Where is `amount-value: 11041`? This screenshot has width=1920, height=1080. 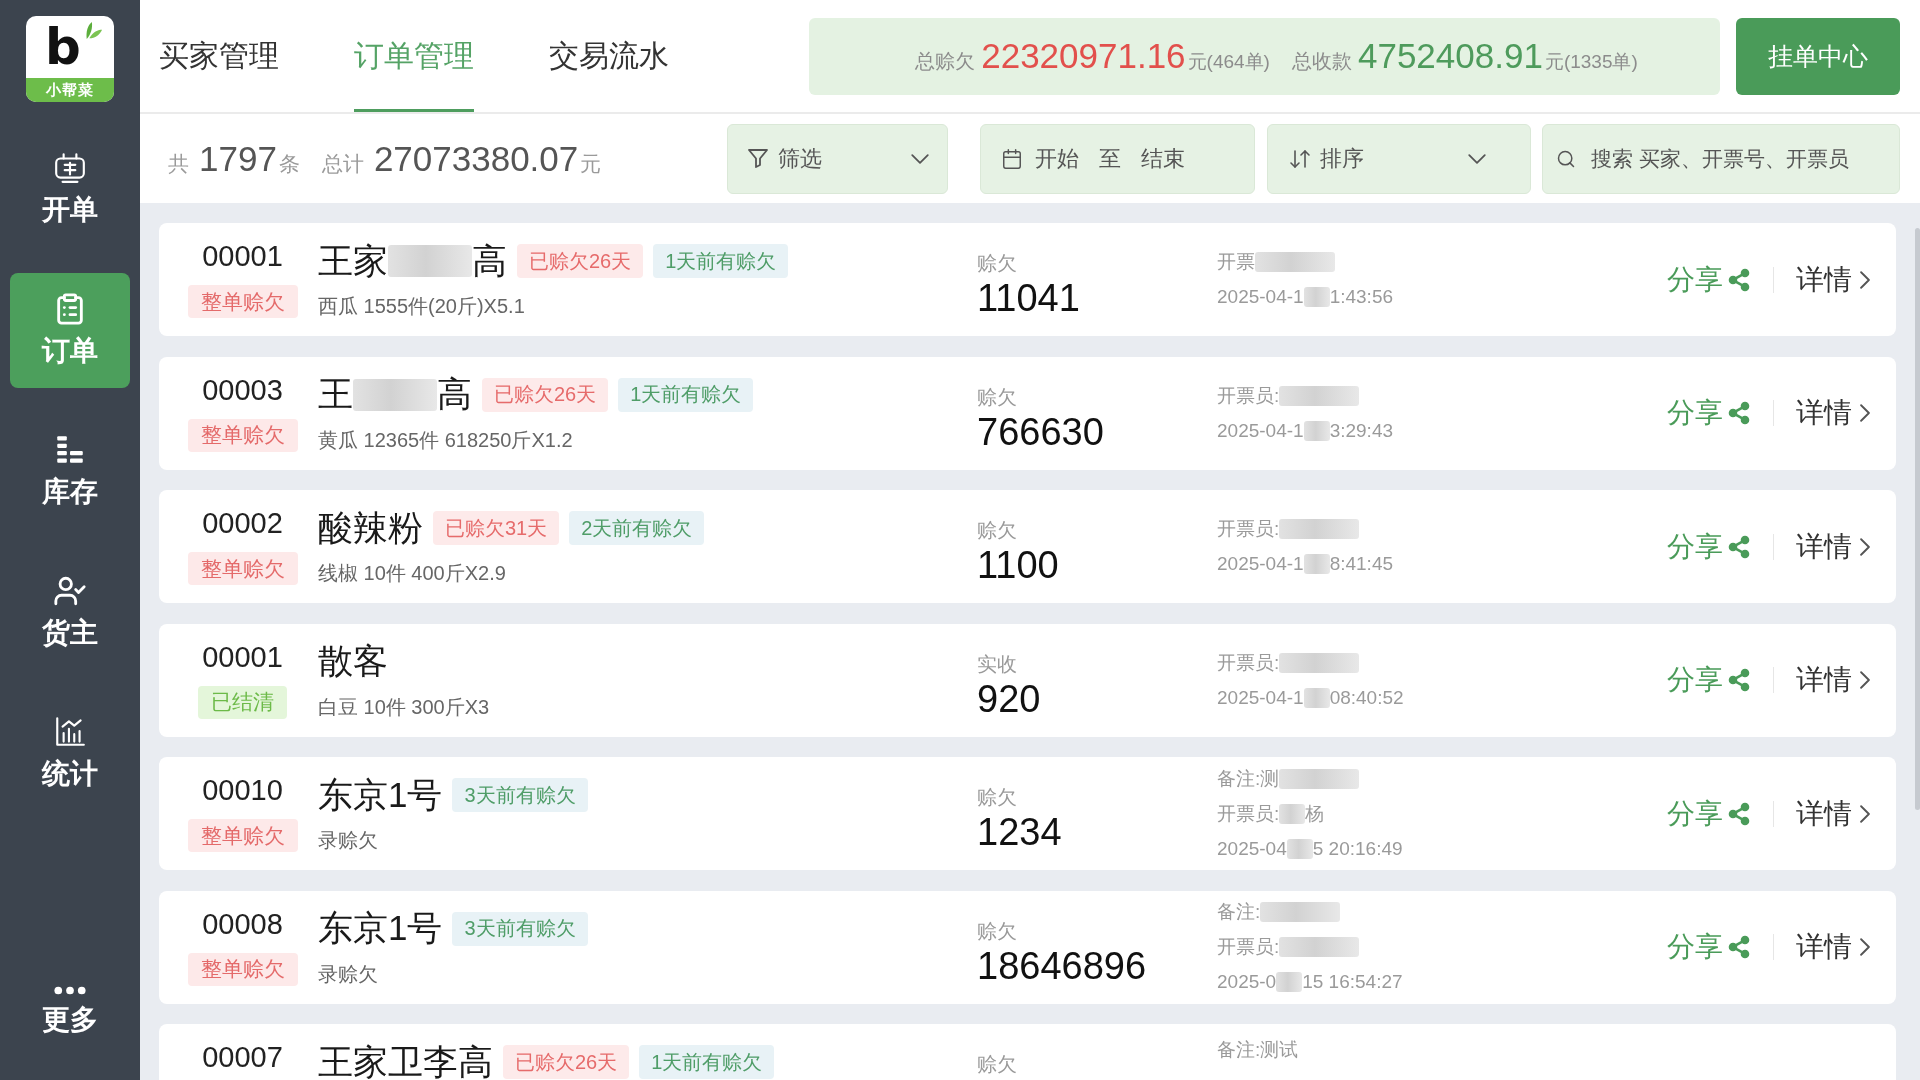 amount-value: 11041 is located at coordinates (1029, 298).